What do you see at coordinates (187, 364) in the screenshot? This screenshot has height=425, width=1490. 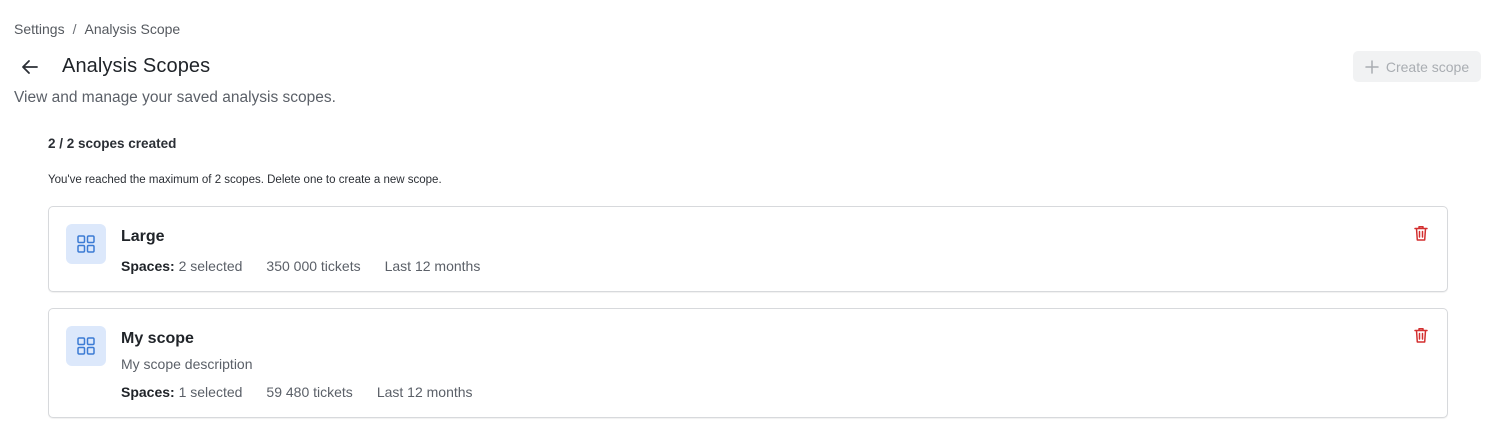 I see `scope-description: My scope description` at bounding box center [187, 364].